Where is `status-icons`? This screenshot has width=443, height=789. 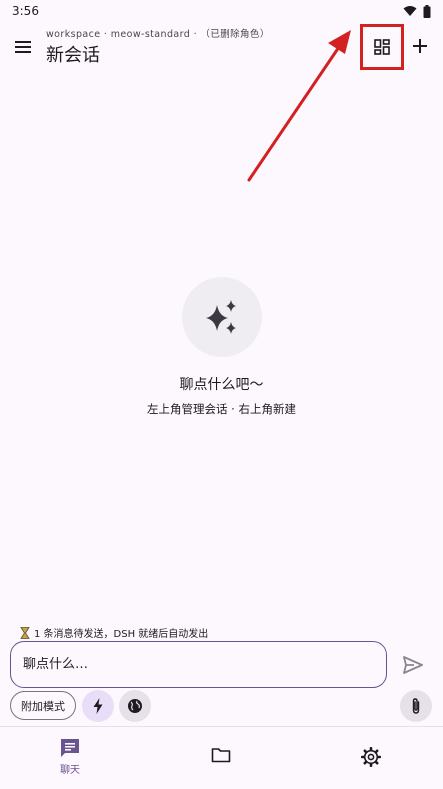
status-icons is located at coordinates (417, 11).